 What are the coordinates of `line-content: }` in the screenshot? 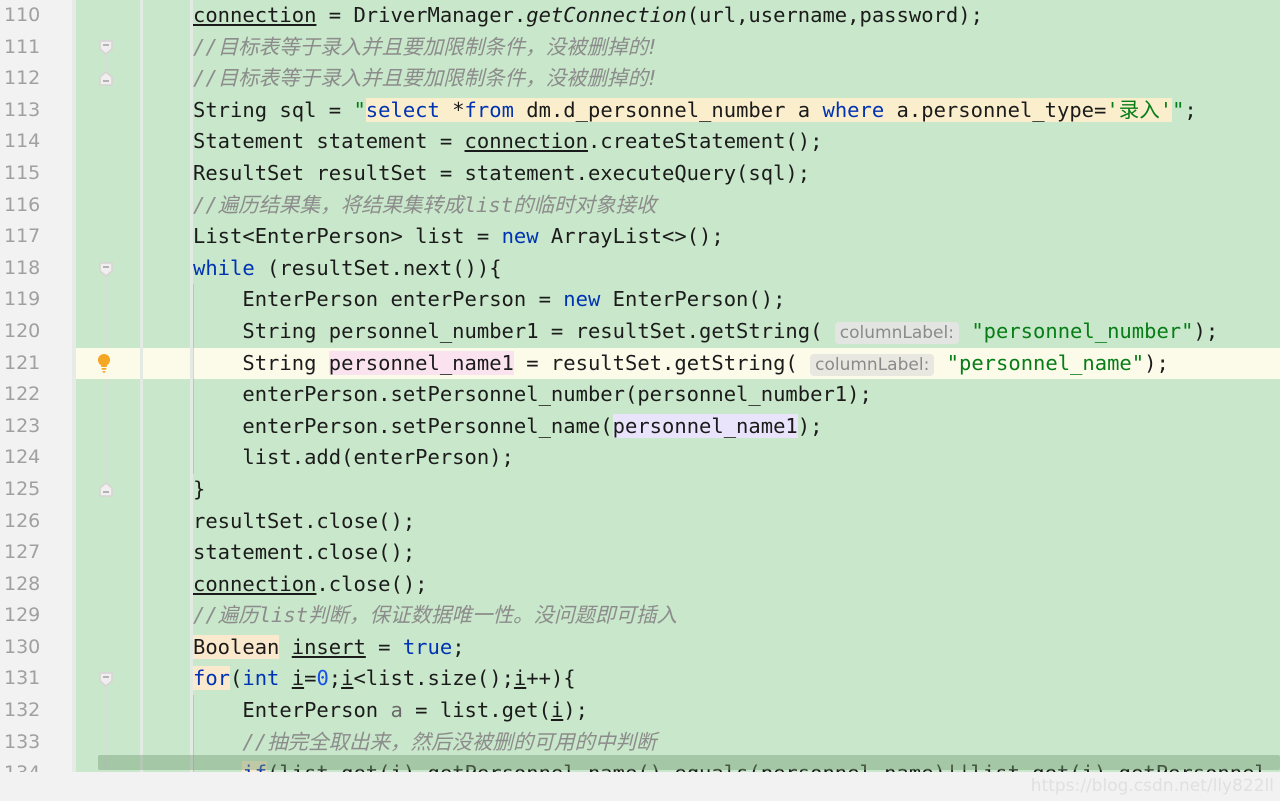 It's located at (736, 489).